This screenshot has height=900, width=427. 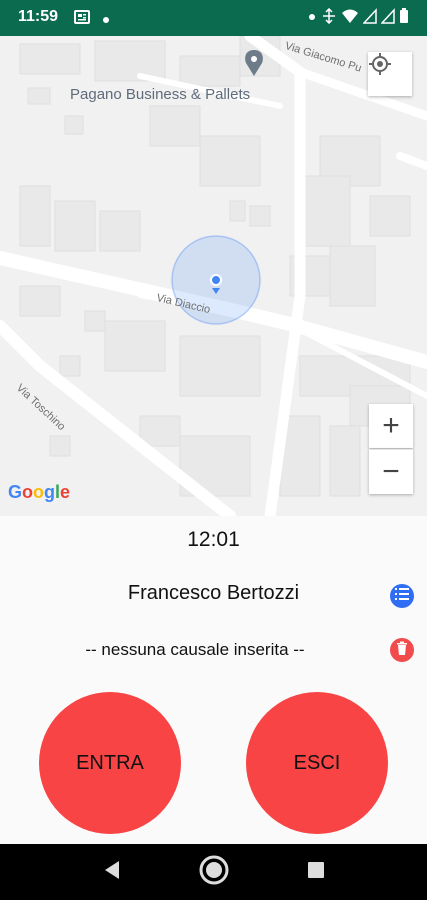 I want to click on zoom-in-button: +, so click(x=391, y=426).